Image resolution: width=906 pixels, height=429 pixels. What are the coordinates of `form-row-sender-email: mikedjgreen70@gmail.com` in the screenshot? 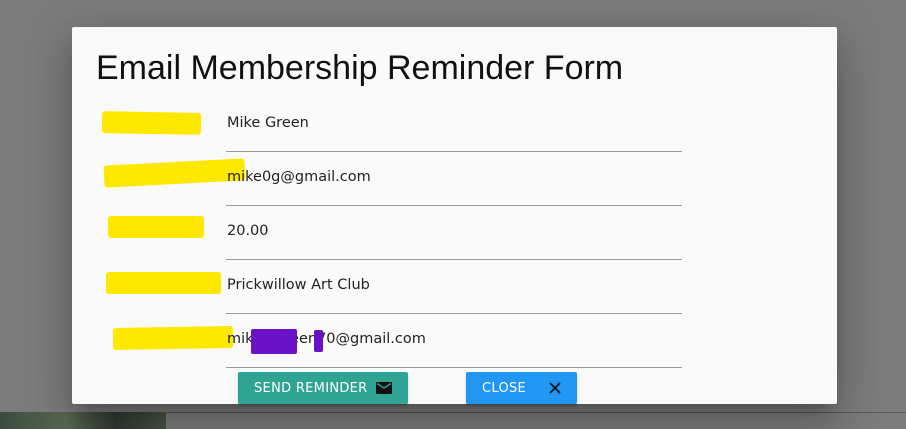 It's located at (392, 341).